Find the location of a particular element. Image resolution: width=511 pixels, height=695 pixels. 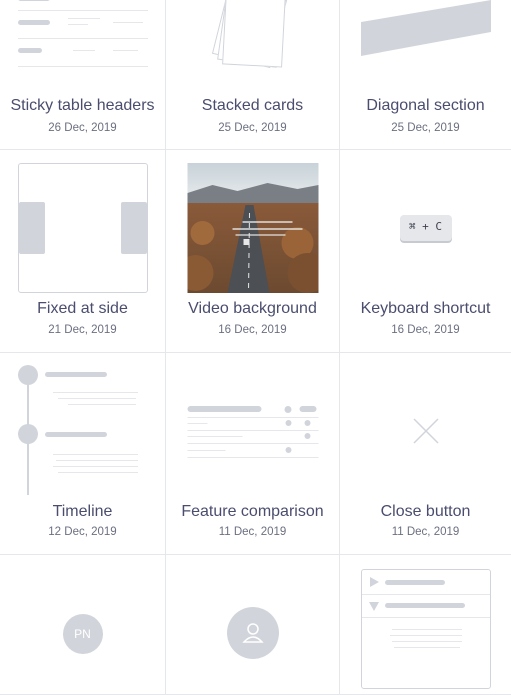

card-title: Timeline is located at coordinates (82, 511).